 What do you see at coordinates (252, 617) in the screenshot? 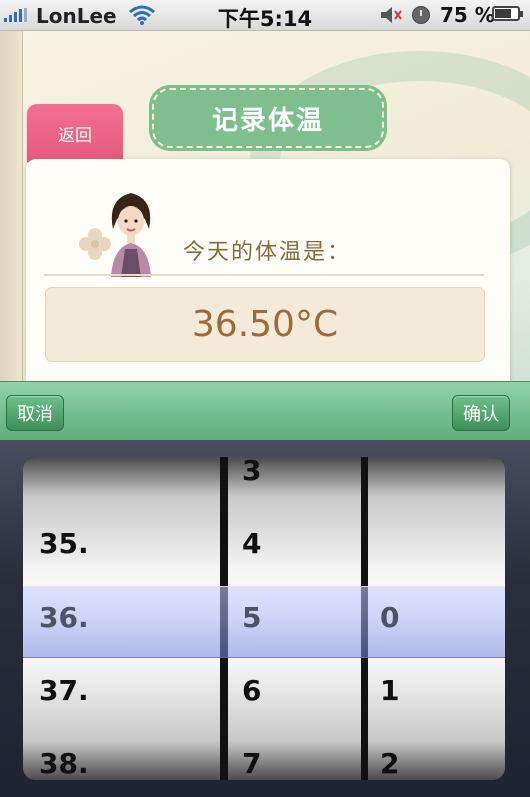
I see `picker-selected-tenths: 5` at bounding box center [252, 617].